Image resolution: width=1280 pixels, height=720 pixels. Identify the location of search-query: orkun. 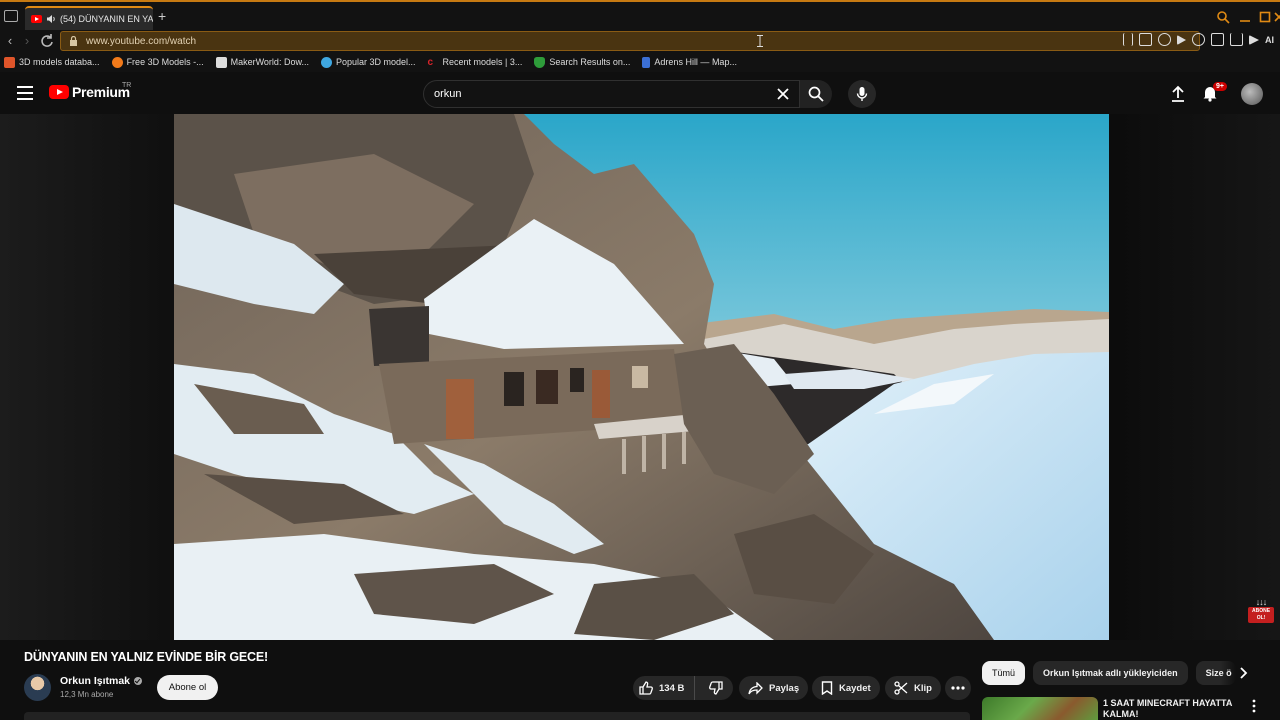
(448, 94).